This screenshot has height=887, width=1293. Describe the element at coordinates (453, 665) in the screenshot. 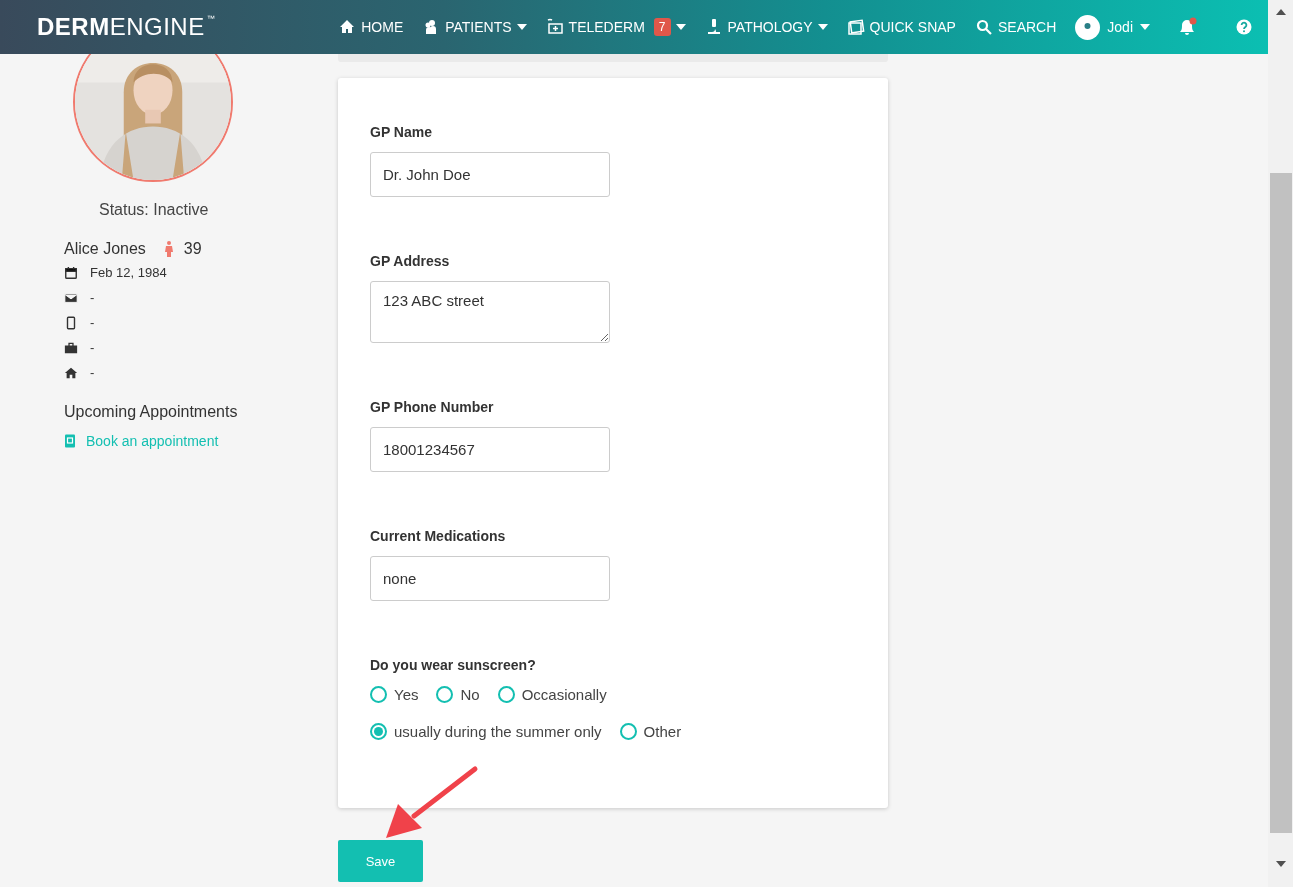

I see `question-label: Do you wear sunscreen?` at that location.